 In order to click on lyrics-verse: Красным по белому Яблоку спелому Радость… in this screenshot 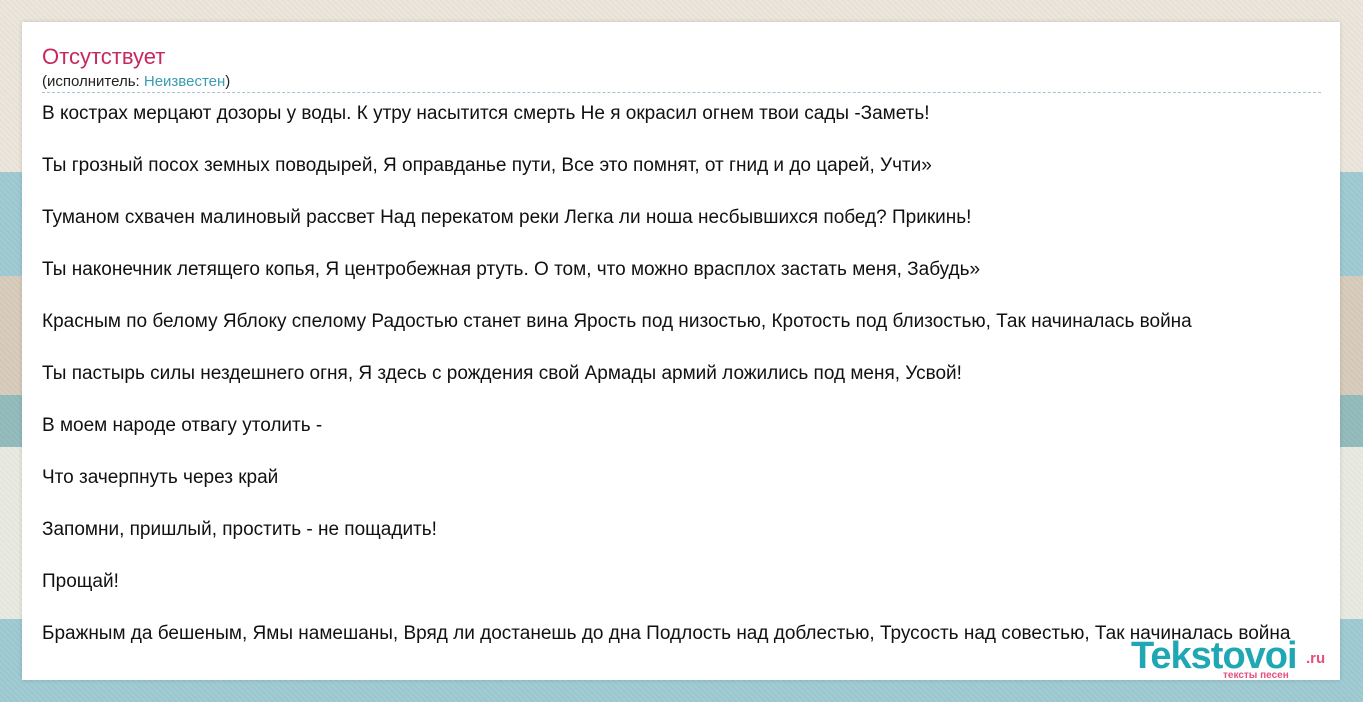, I will do `click(617, 321)`.